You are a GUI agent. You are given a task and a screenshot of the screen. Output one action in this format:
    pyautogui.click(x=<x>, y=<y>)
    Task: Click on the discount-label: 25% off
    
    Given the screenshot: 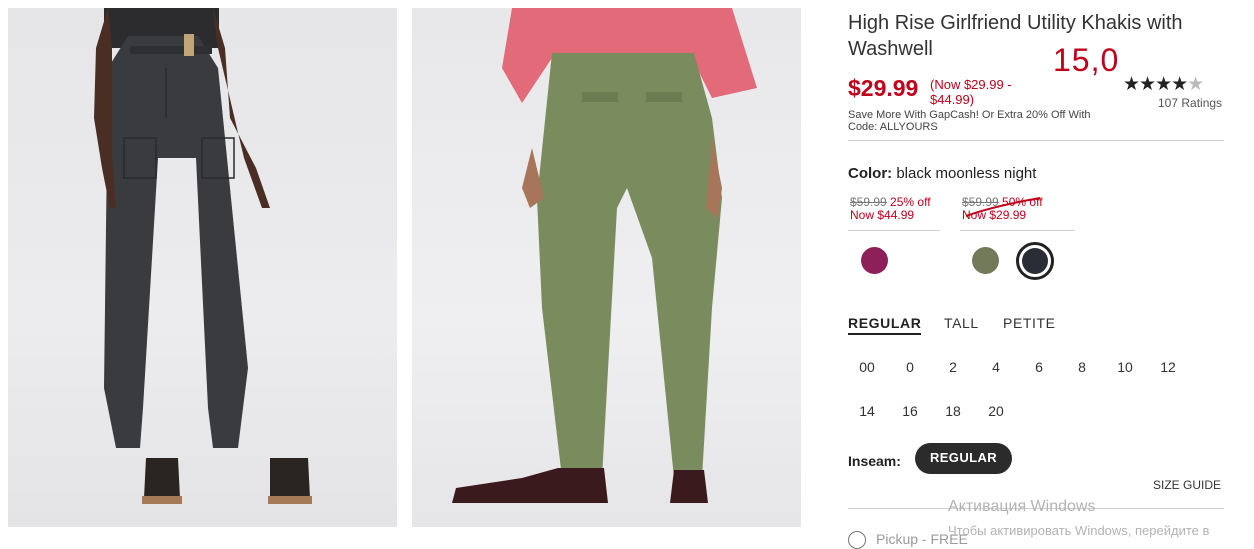 What is the action you would take?
    pyautogui.click(x=910, y=202)
    